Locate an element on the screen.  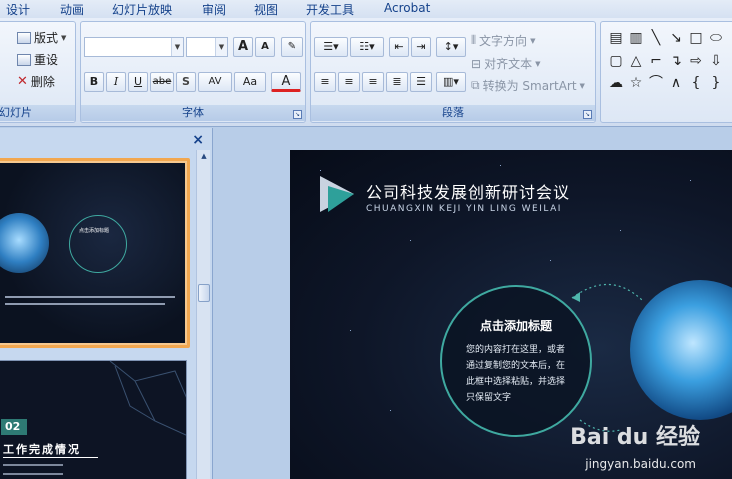
delete-icon: ✕ is located at coordinates (22, 81).